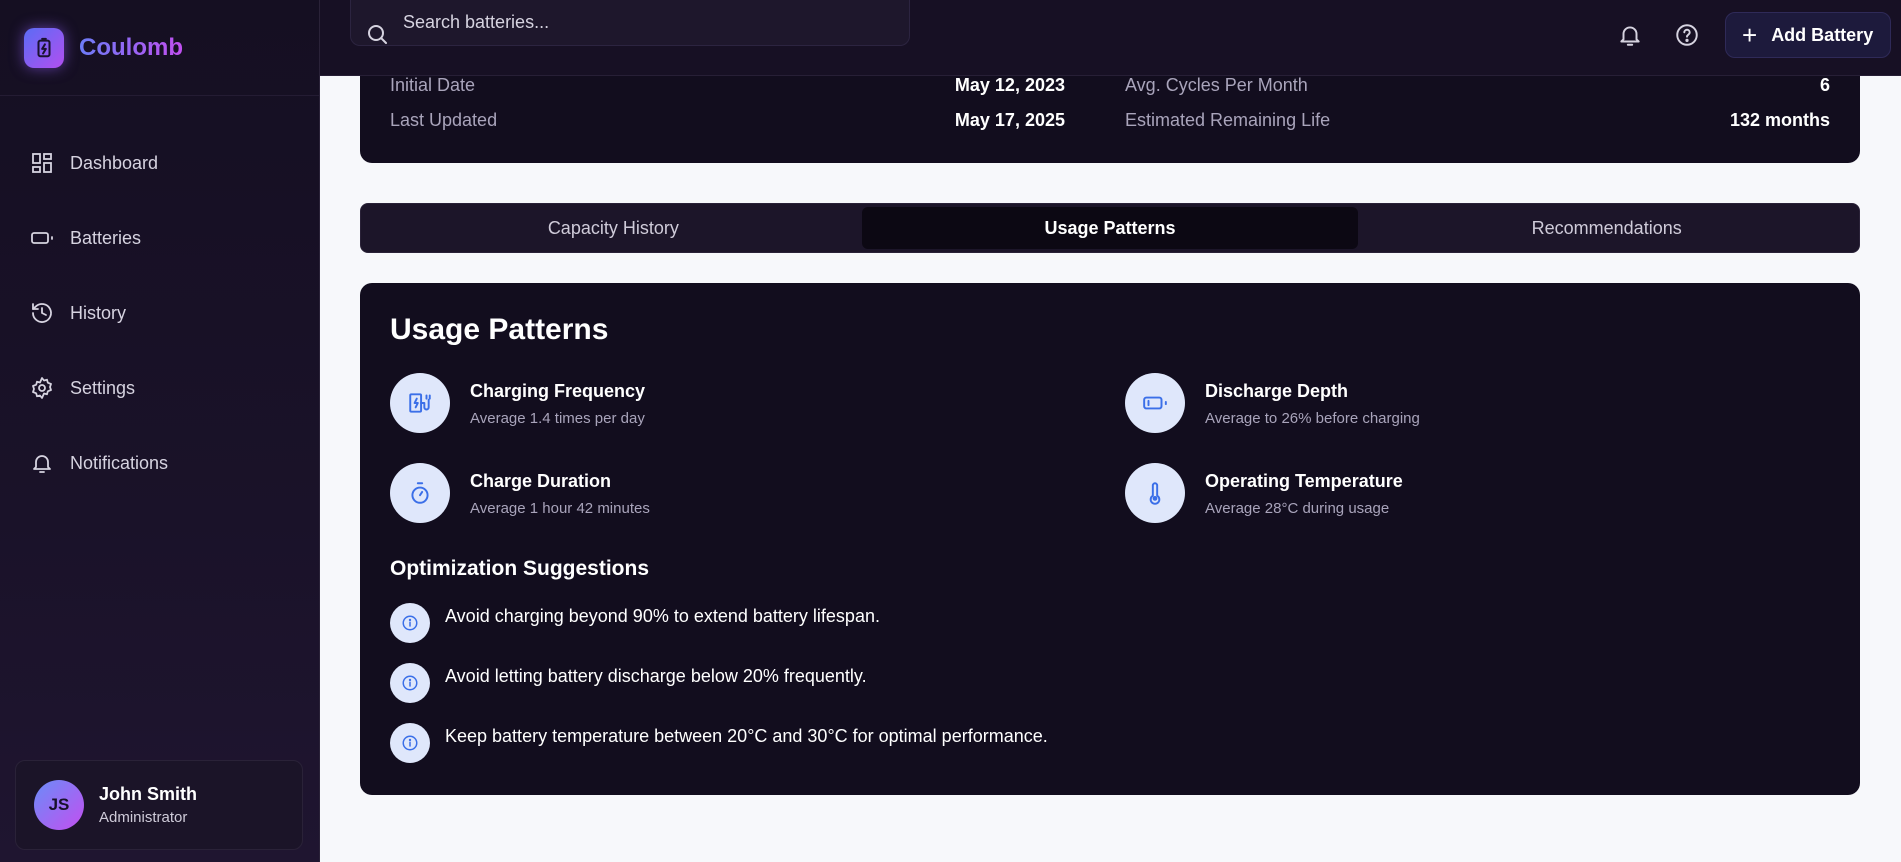 The width and height of the screenshot is (1901, 862). Describe the element at coordinates (1779, 119) in the screenshot. I see `remaining-life-value: 132 months` at that location.